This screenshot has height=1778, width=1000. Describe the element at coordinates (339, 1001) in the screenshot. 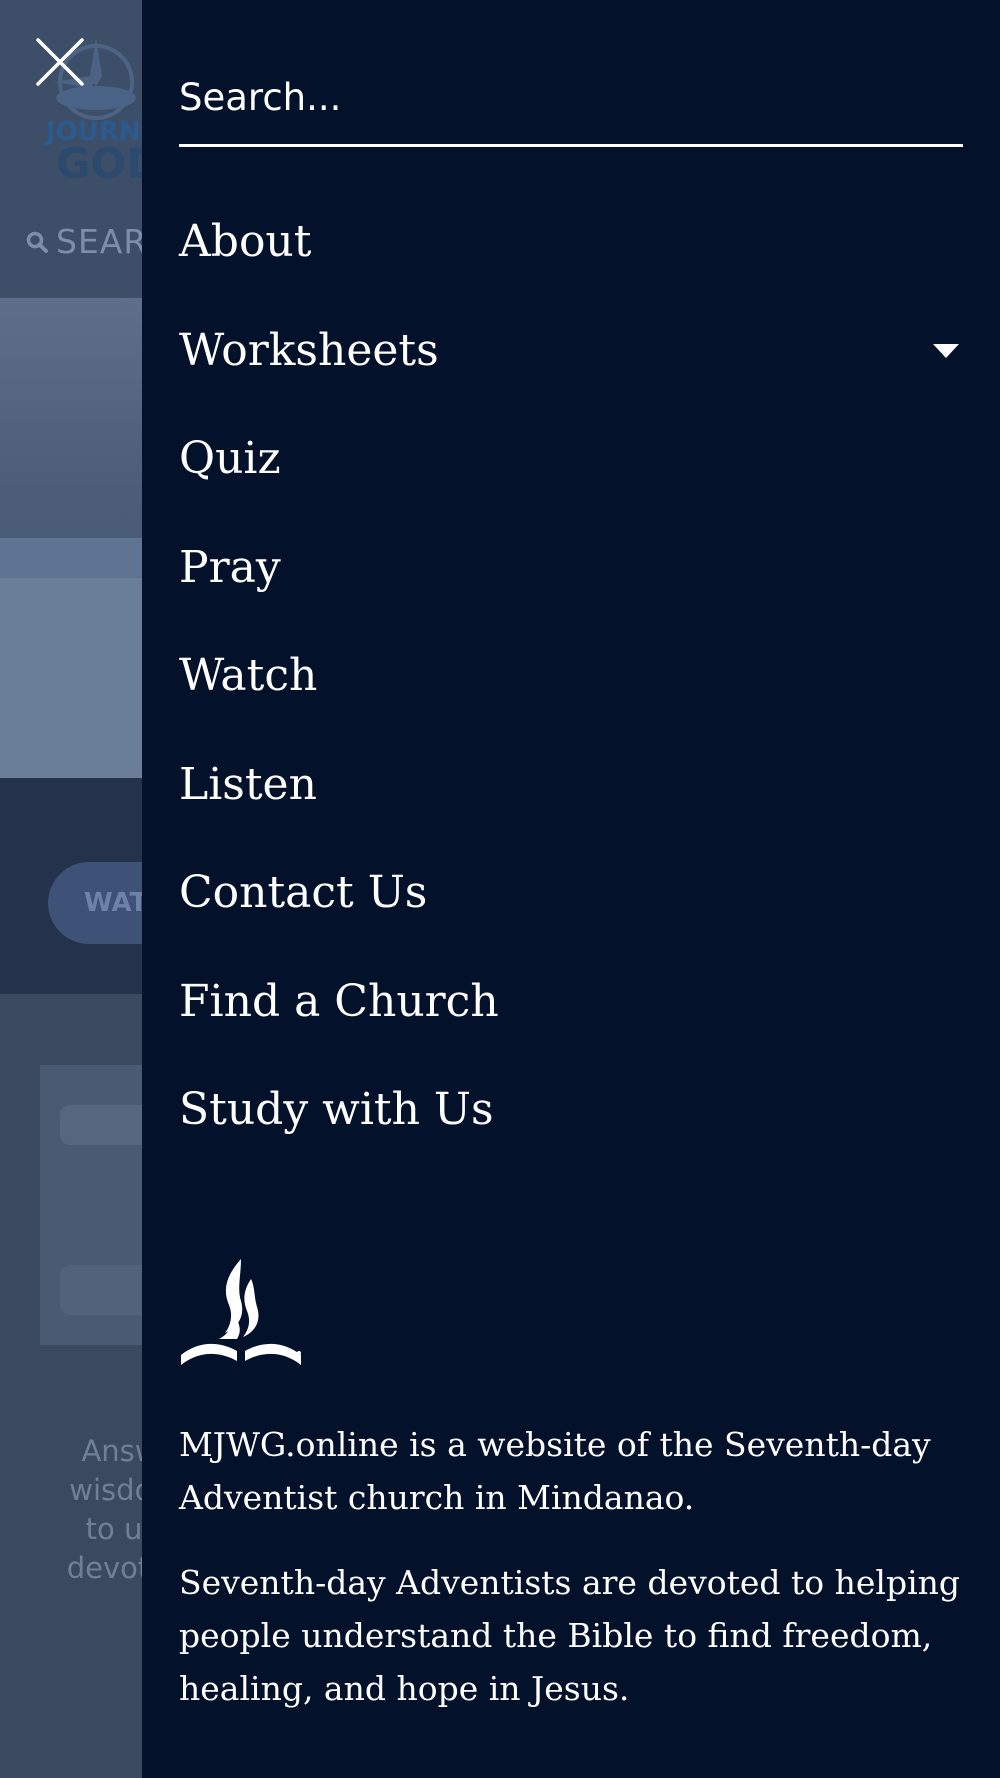

I see `menu-item-label: Find a Church` at that location.